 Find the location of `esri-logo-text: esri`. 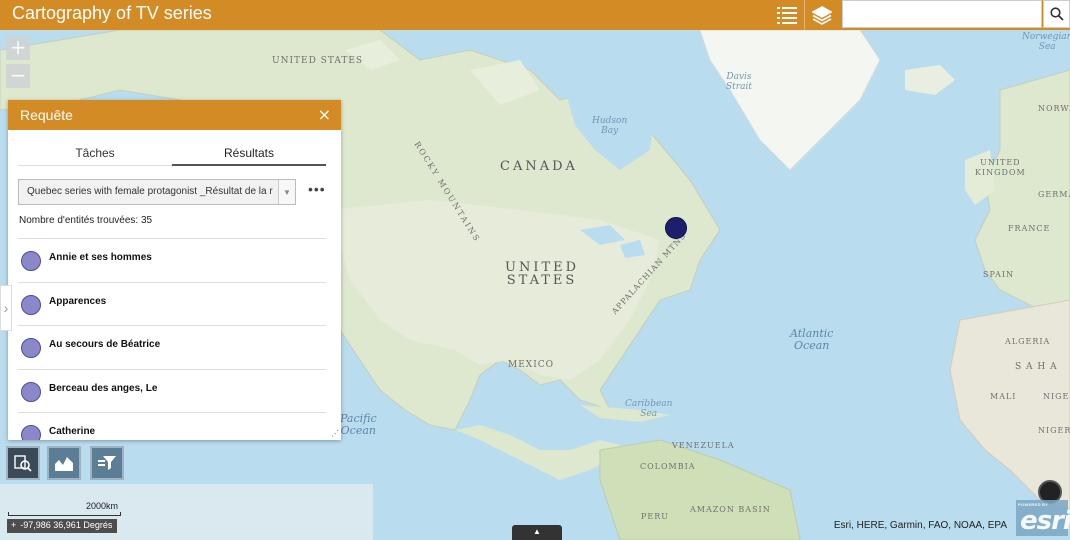

esri-logo-text: esri is located at coordinates (1045, 521).